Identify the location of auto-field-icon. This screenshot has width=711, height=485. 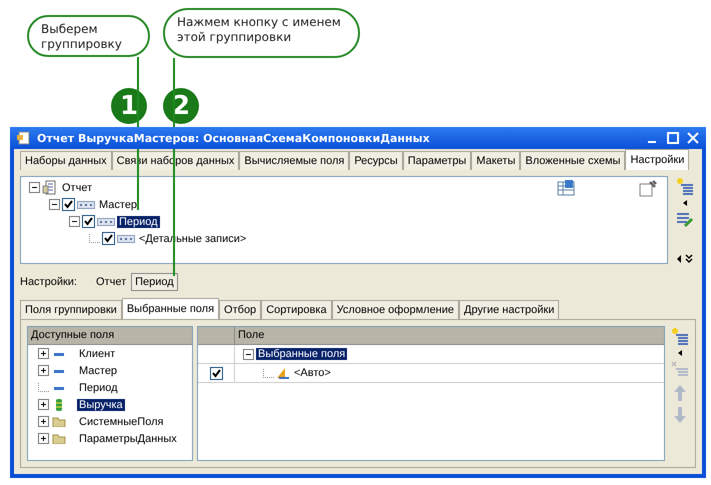
(283, 373).